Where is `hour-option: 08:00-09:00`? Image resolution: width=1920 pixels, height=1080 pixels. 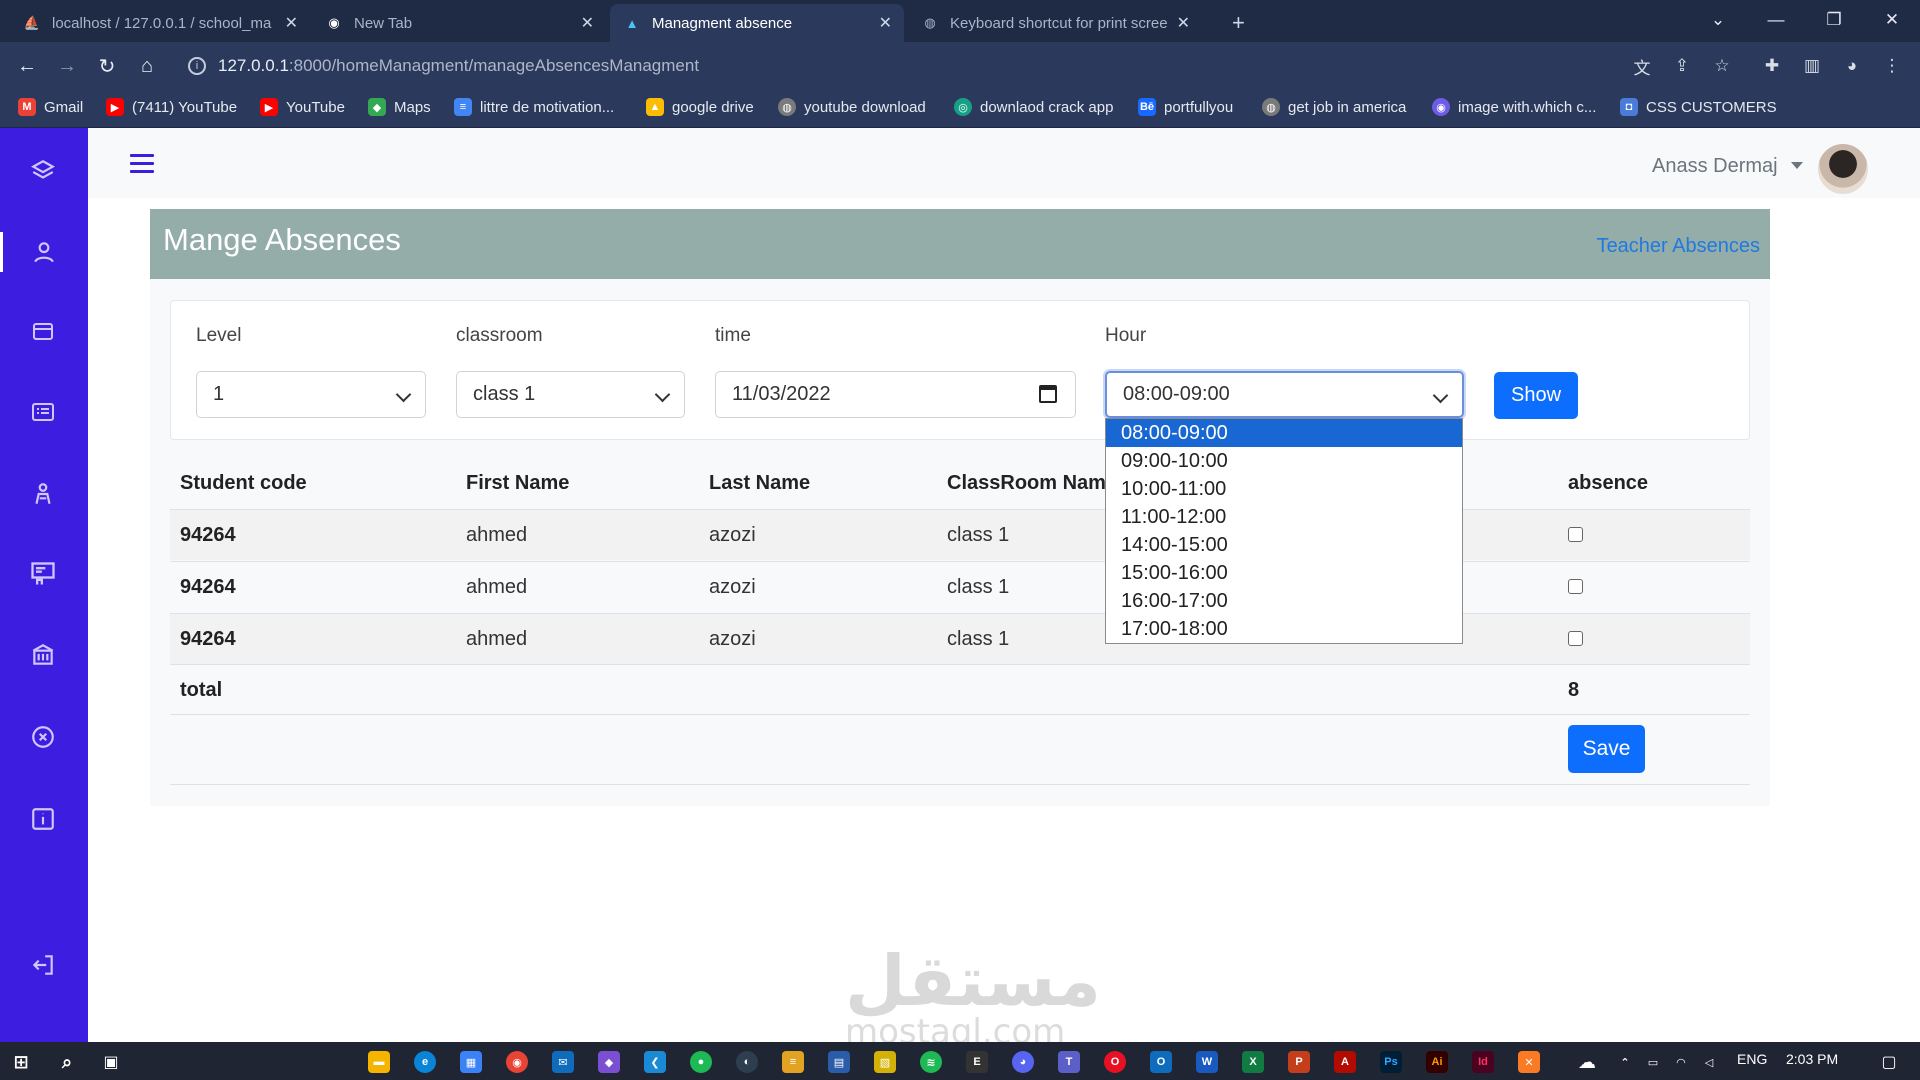 hour-option: 08:00-09:00 is located at coordinates (1284, 433).